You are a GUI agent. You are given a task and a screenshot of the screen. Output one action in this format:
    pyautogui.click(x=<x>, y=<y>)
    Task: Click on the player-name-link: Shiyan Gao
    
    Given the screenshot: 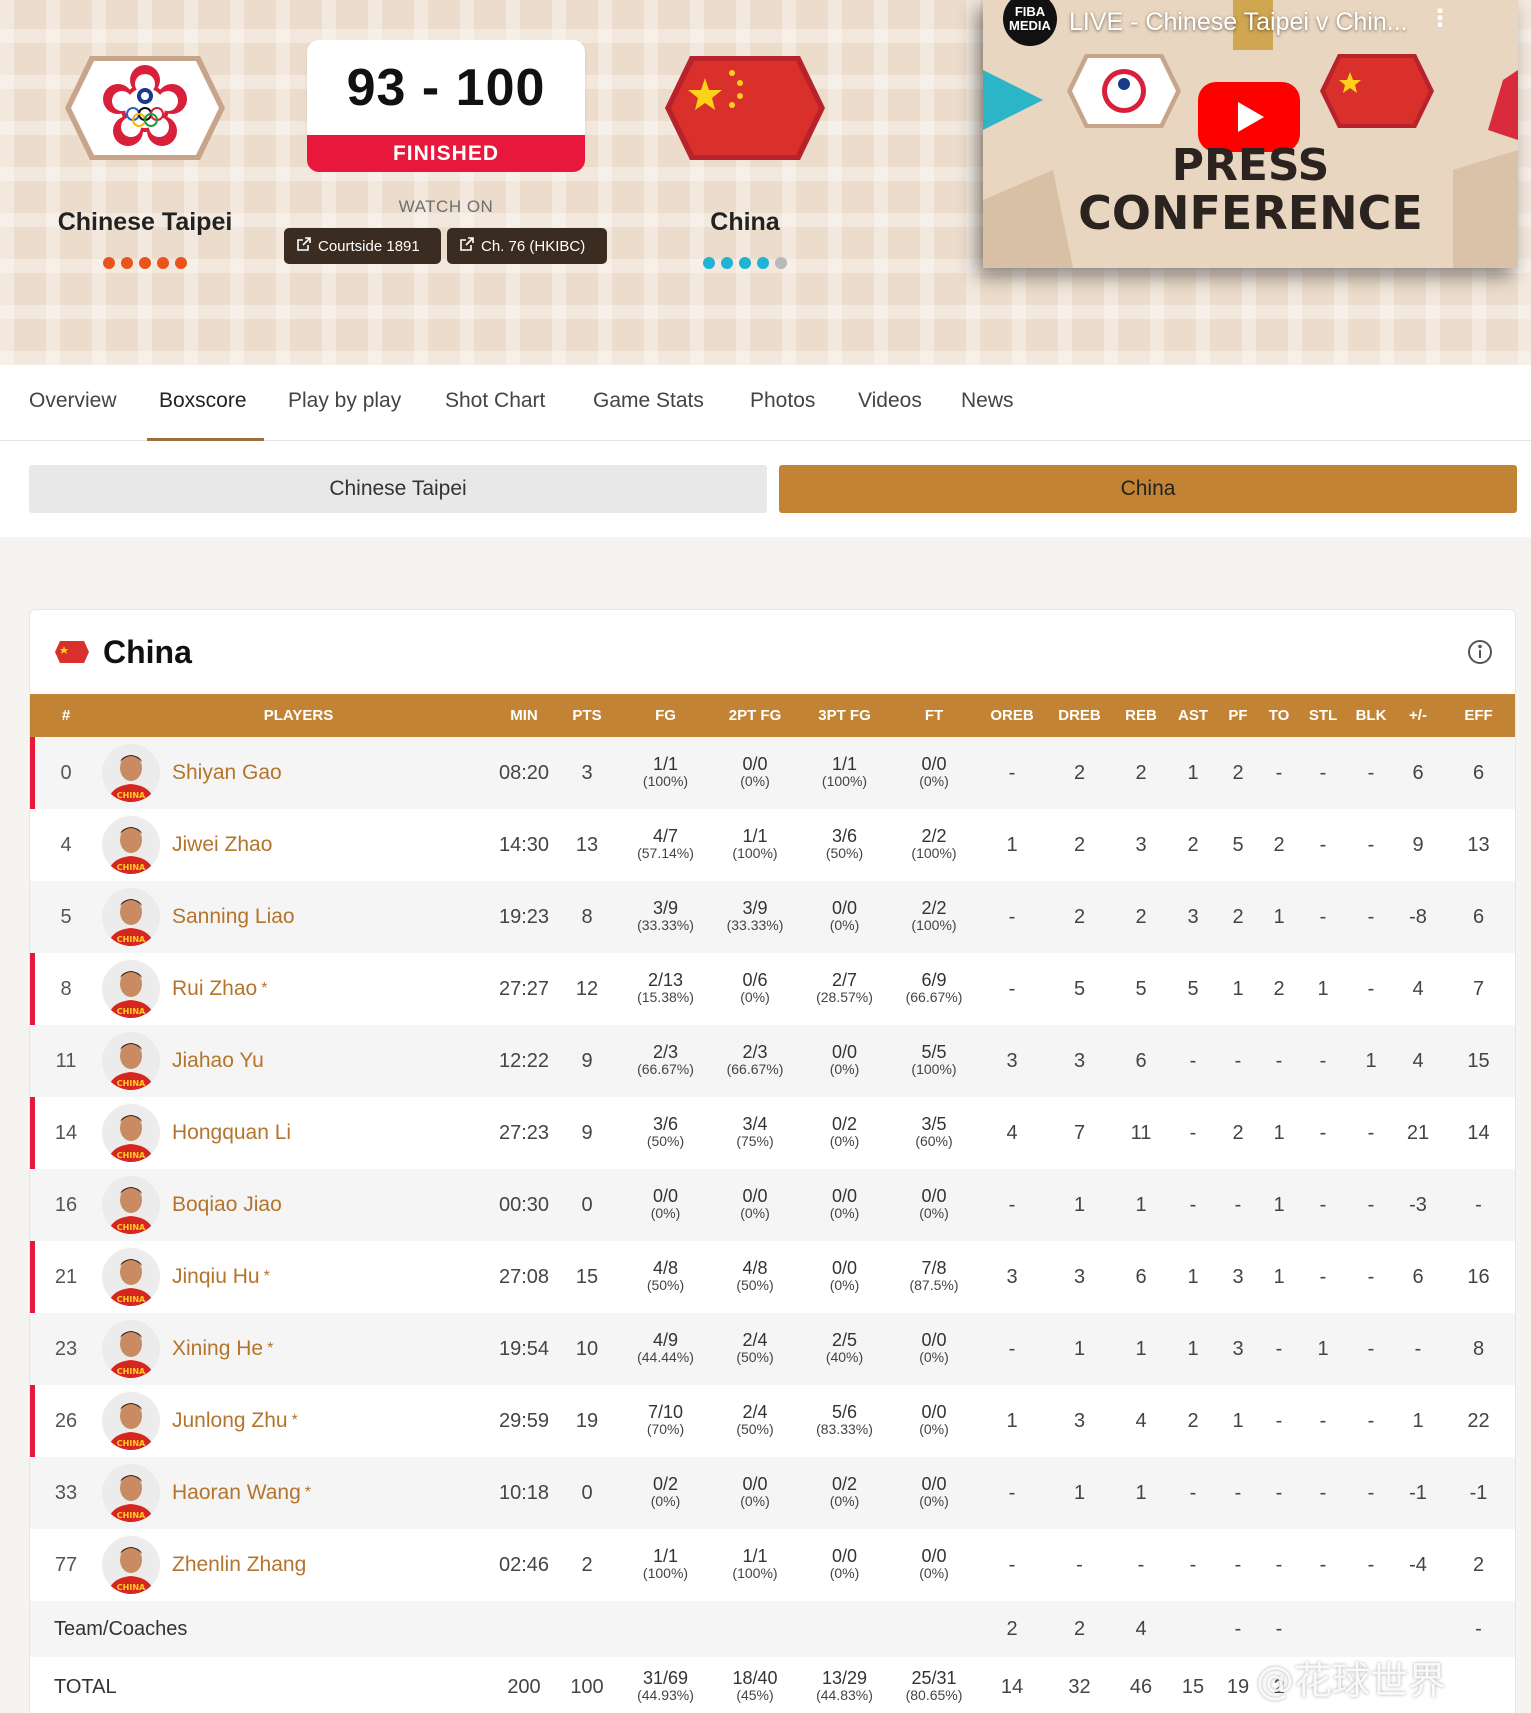 What is the action you would take?
    pyautogui.click(x=227, y=773)
    